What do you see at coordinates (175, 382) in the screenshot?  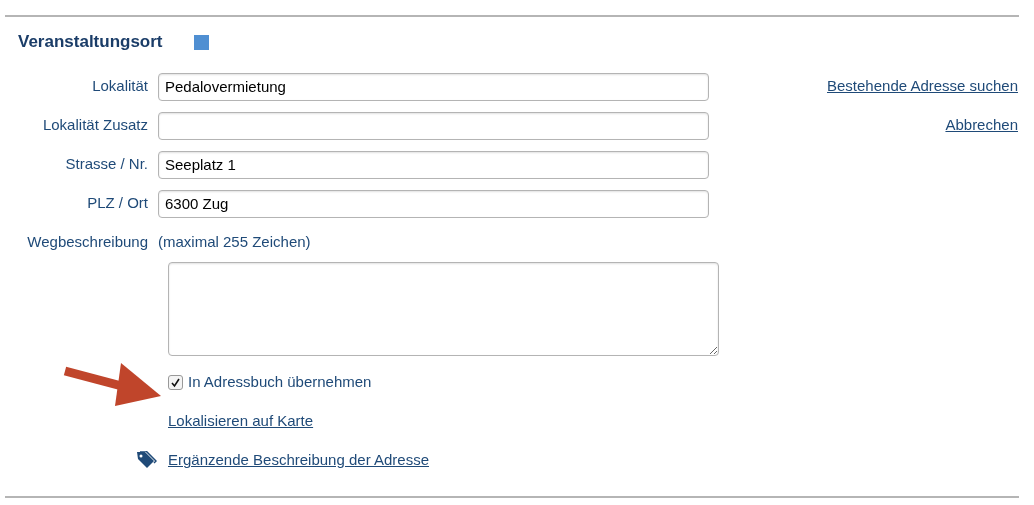 I see `checkbox` at bounding box center [175, 382].